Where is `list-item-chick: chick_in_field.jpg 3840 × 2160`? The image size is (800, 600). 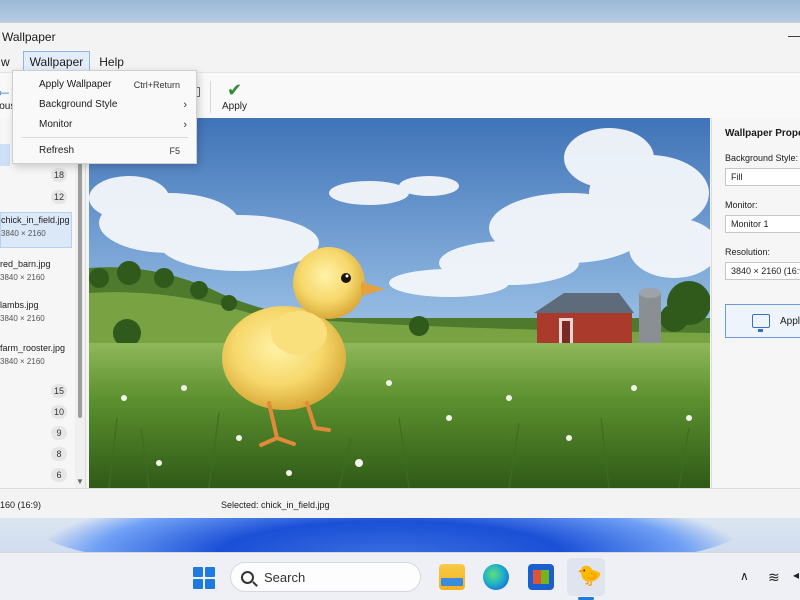 list-item-chick: chick_in_field.jpg 3840 × 2160 is located at coordinates (36, 230).